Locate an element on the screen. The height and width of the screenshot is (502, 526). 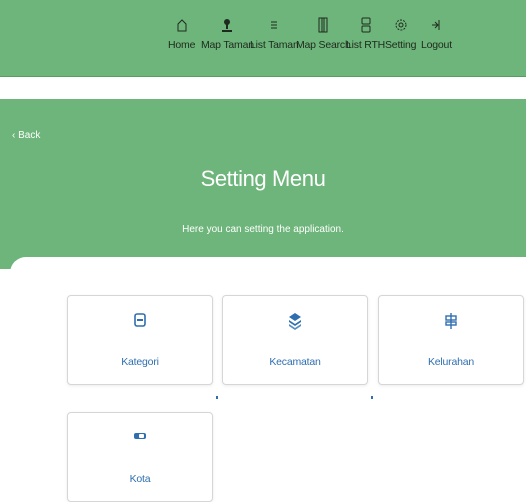
home-icon is located at coordinates (182, 25).